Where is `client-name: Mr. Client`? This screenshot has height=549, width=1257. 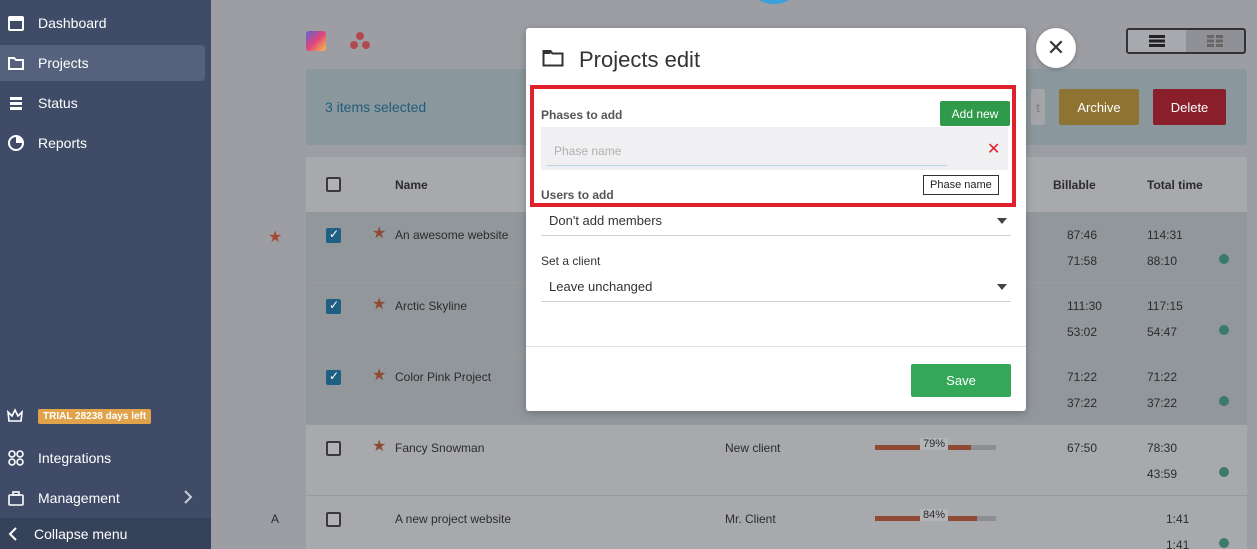 client-name: Mr. Client is located at coordinates (750, 519).